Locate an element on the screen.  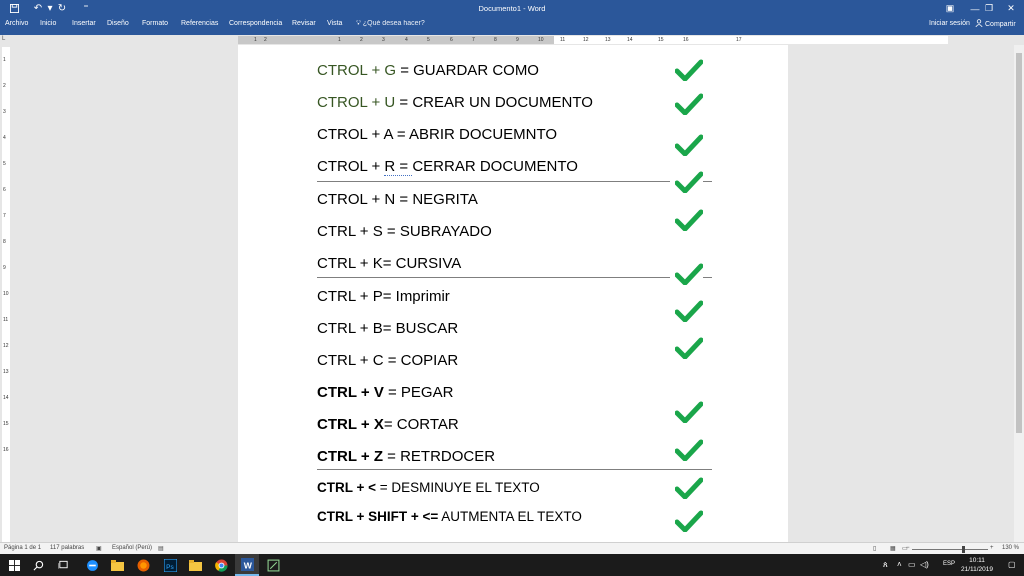
document-line: CTROL + U = CREAR UN DOCUMENTO is located at coordinates (455, 102).